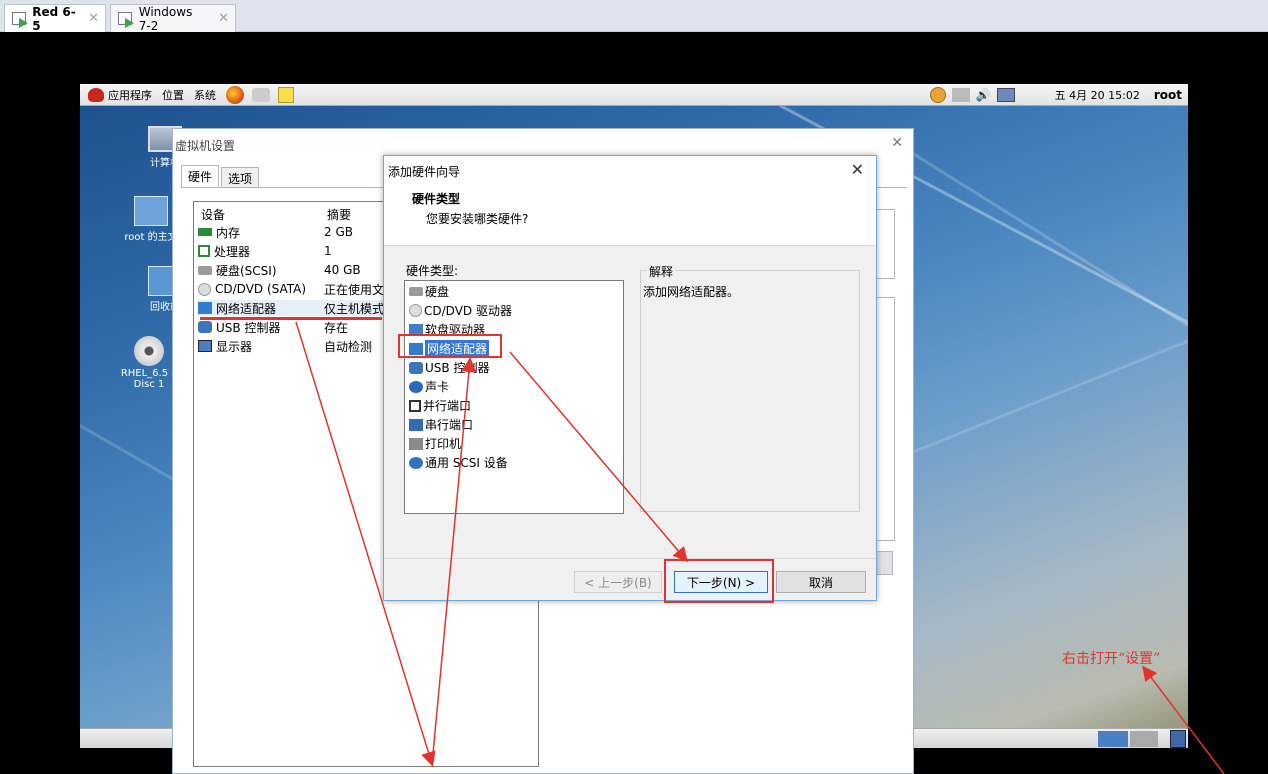 Image resolution: width=1268 pixels, height=774 pixels. I want to click on serial-port-icon, so click(416, 424).